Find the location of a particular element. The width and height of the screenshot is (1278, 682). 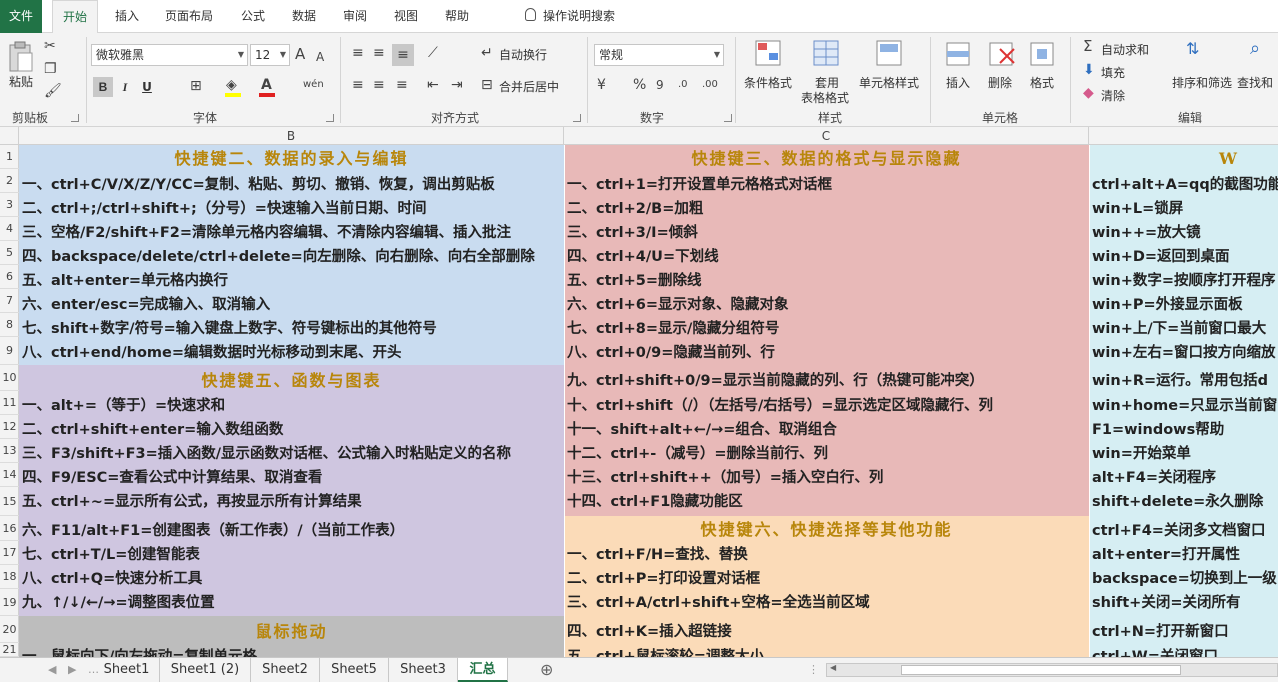

cell-b-row: 六、F11/alt+F1=创建图表（新工作表）/（当前工作表） is located at coordinates (291, 531).